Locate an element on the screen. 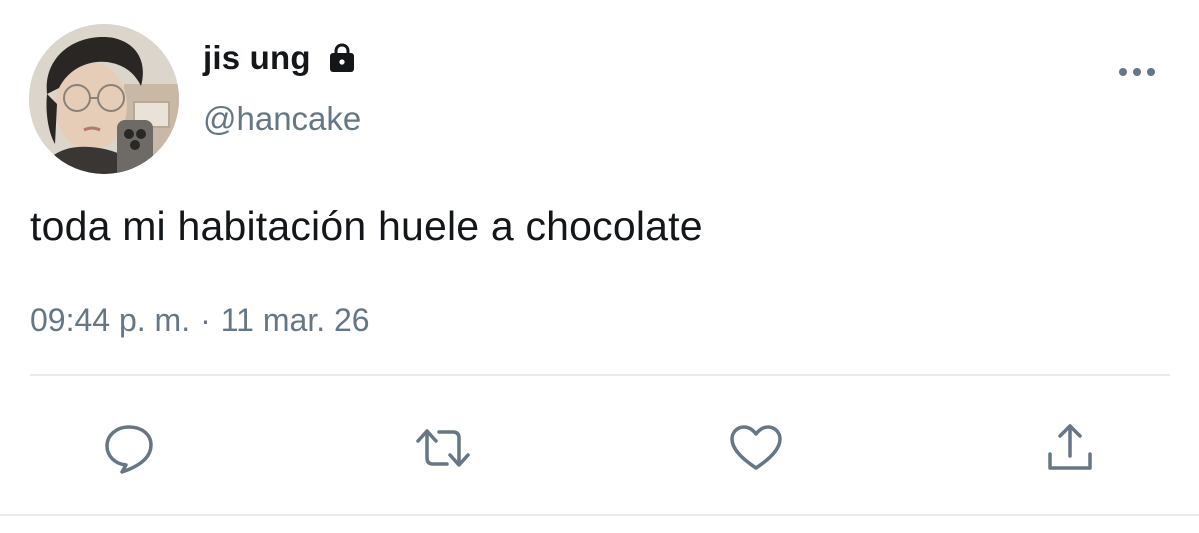 This screenshot has width=1199, height=533. avatar is located at coordinates (104, 99).